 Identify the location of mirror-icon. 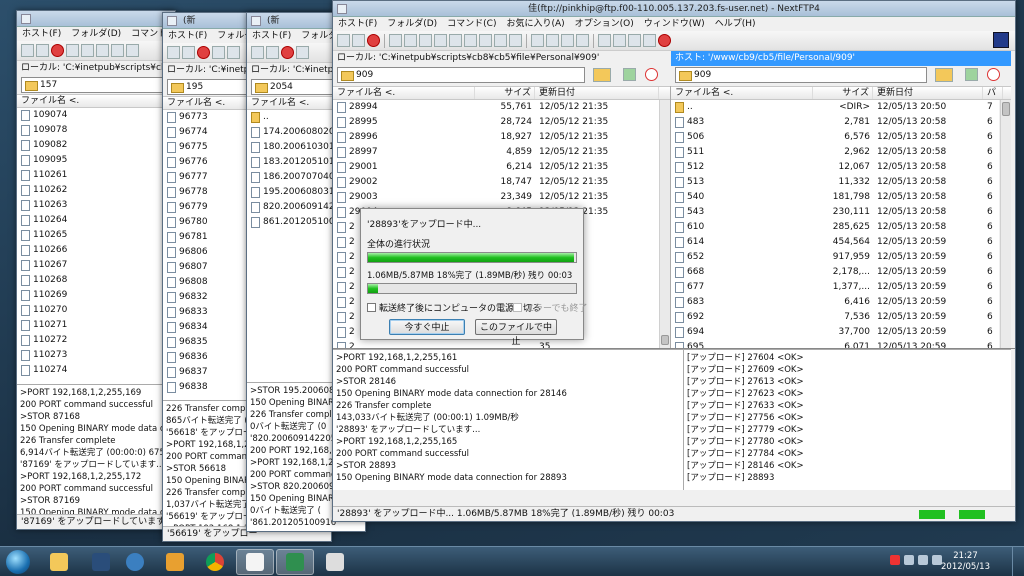
(582, 40).